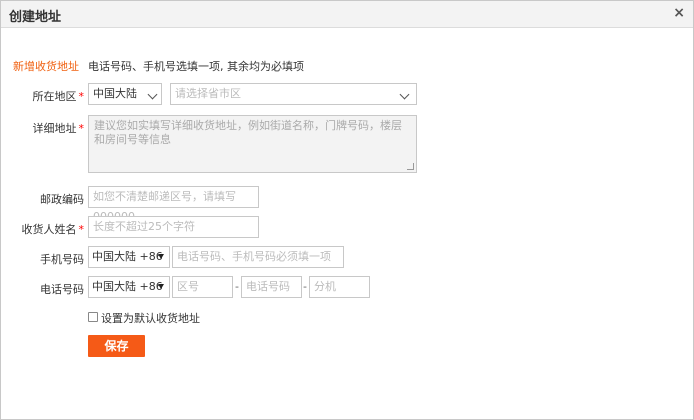  What do you see at coordinates (35, 17) in the screenshot?
I see `dialog-title: 创建地址` at bounding box center [35, 17].